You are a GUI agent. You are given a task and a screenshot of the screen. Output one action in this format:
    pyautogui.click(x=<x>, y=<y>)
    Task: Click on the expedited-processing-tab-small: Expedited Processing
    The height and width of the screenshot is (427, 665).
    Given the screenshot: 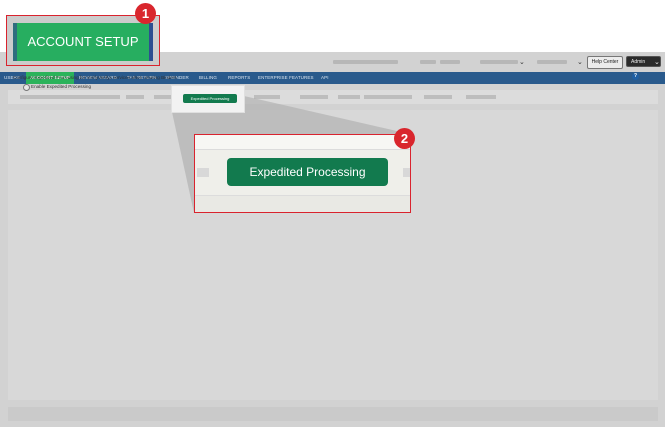 What is the action you would take?
    pyautogui.click(x=210, y=98)
    